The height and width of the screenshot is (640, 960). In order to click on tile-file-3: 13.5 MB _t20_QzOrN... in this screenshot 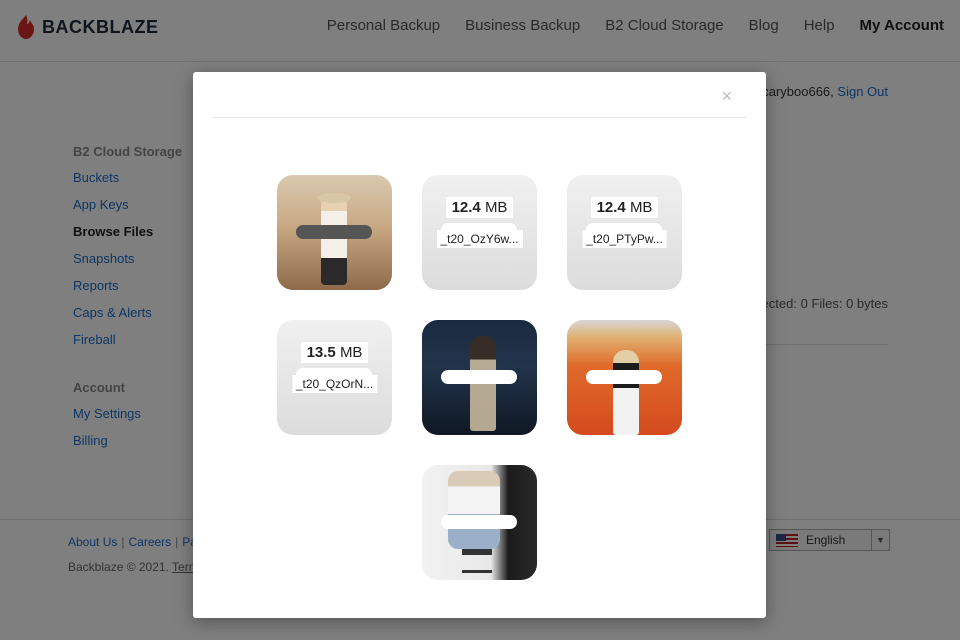, I will do `click(334, 377)`.